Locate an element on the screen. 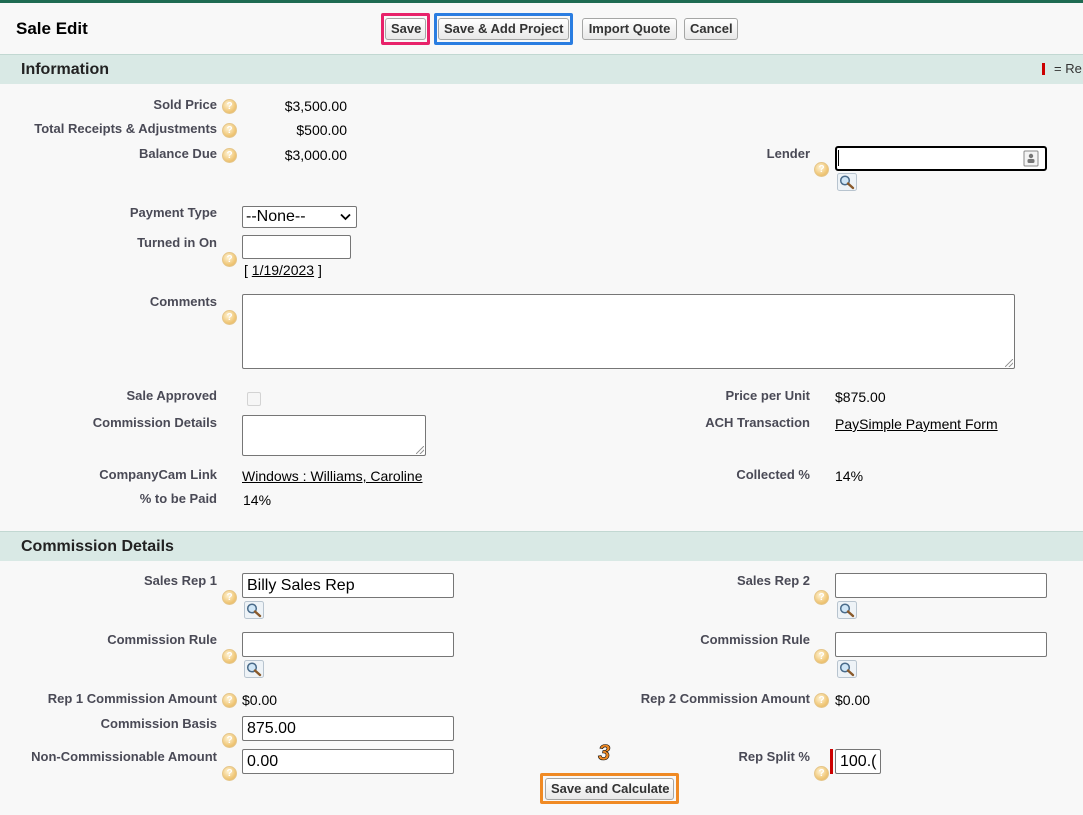 Image resolution: width=1083 pixels, height=815 pixels. sold-price-label: Sold Price is located at coordinates (185, 104).